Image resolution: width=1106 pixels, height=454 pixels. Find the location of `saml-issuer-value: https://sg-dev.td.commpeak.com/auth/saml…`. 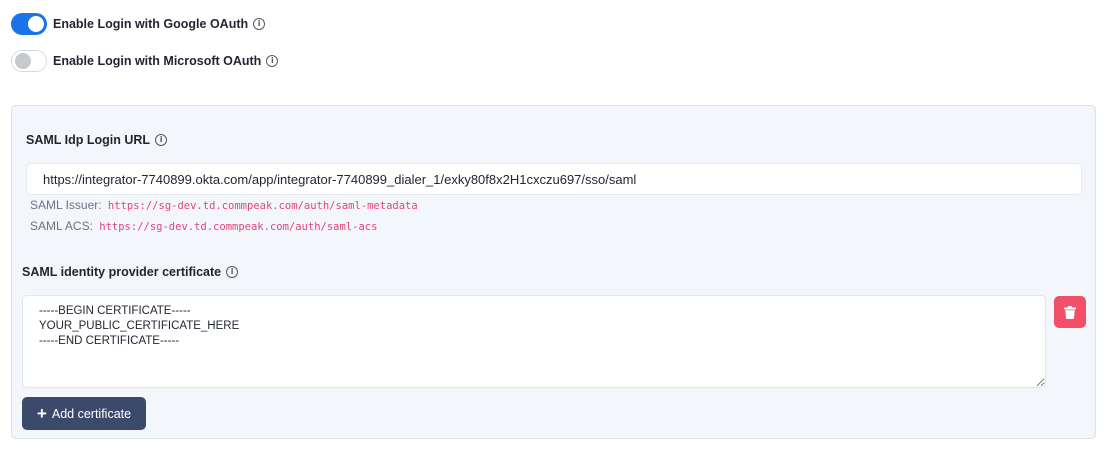

saml-issuer-value: https://sg-dev.td.commpeak.com/auth/saml… is located at coordinates (262, 206).